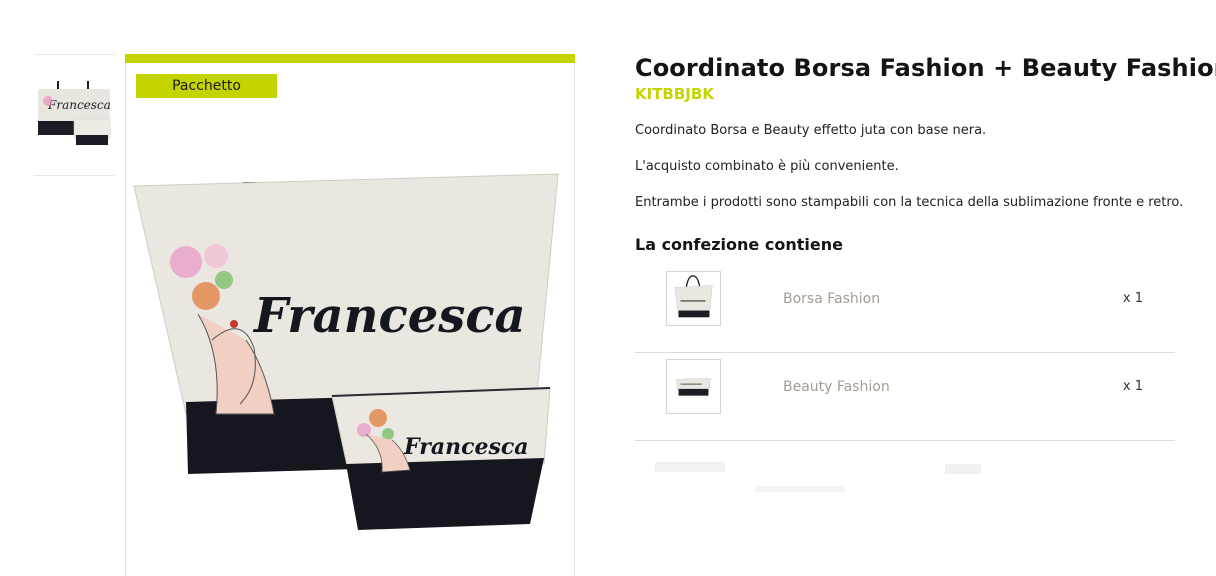 The image size is (1216, 576). Describe the element at coordinates (674, 94) in the screenshot. I see `product-sku: KITBBJBK` at that location.